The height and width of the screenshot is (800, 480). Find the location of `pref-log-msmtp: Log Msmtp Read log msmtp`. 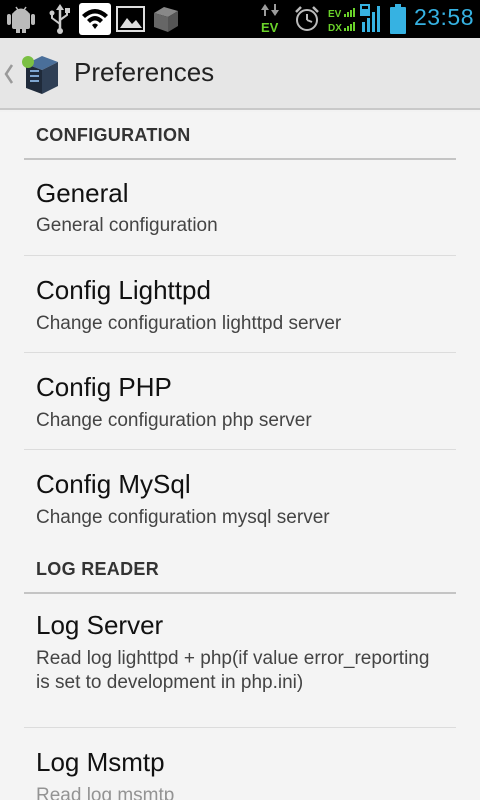

pref-log-msmtp: Log Msmtp Read log msmtp is located at coordinates (240, 764).